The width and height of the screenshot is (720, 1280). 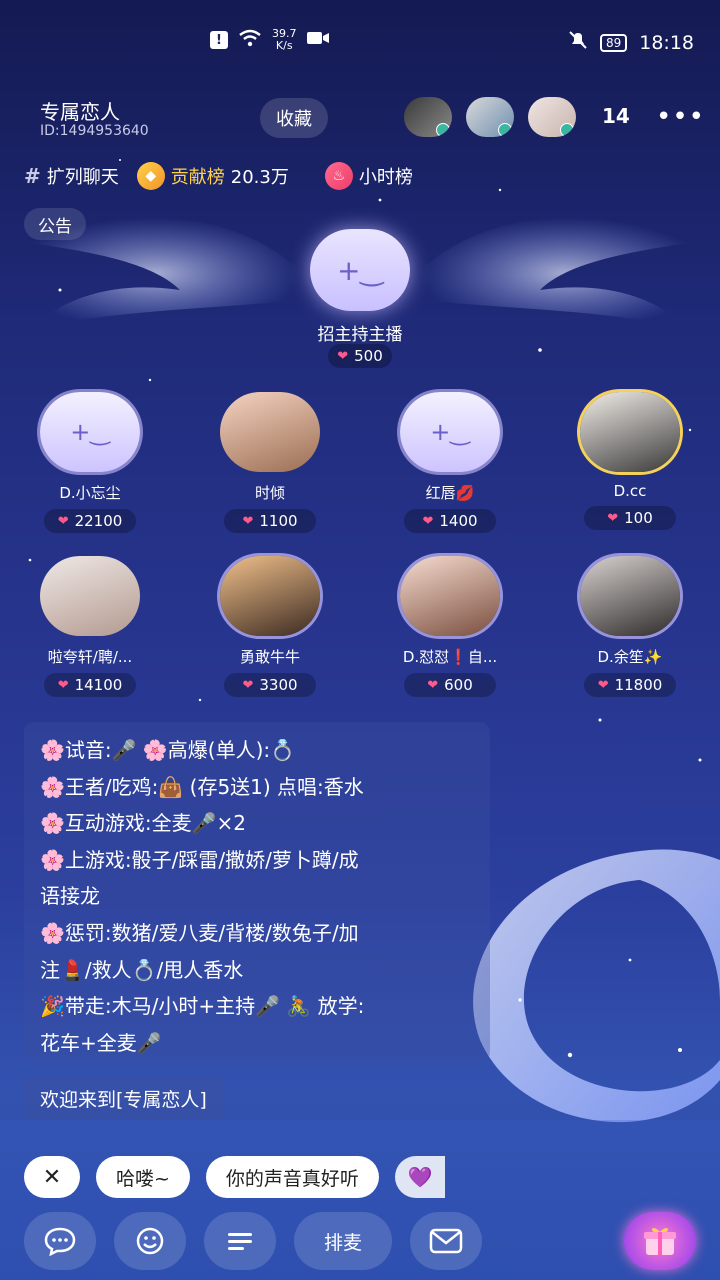 I want to click on host-seat-name: 招主持主播, so click(x=360, y=335).